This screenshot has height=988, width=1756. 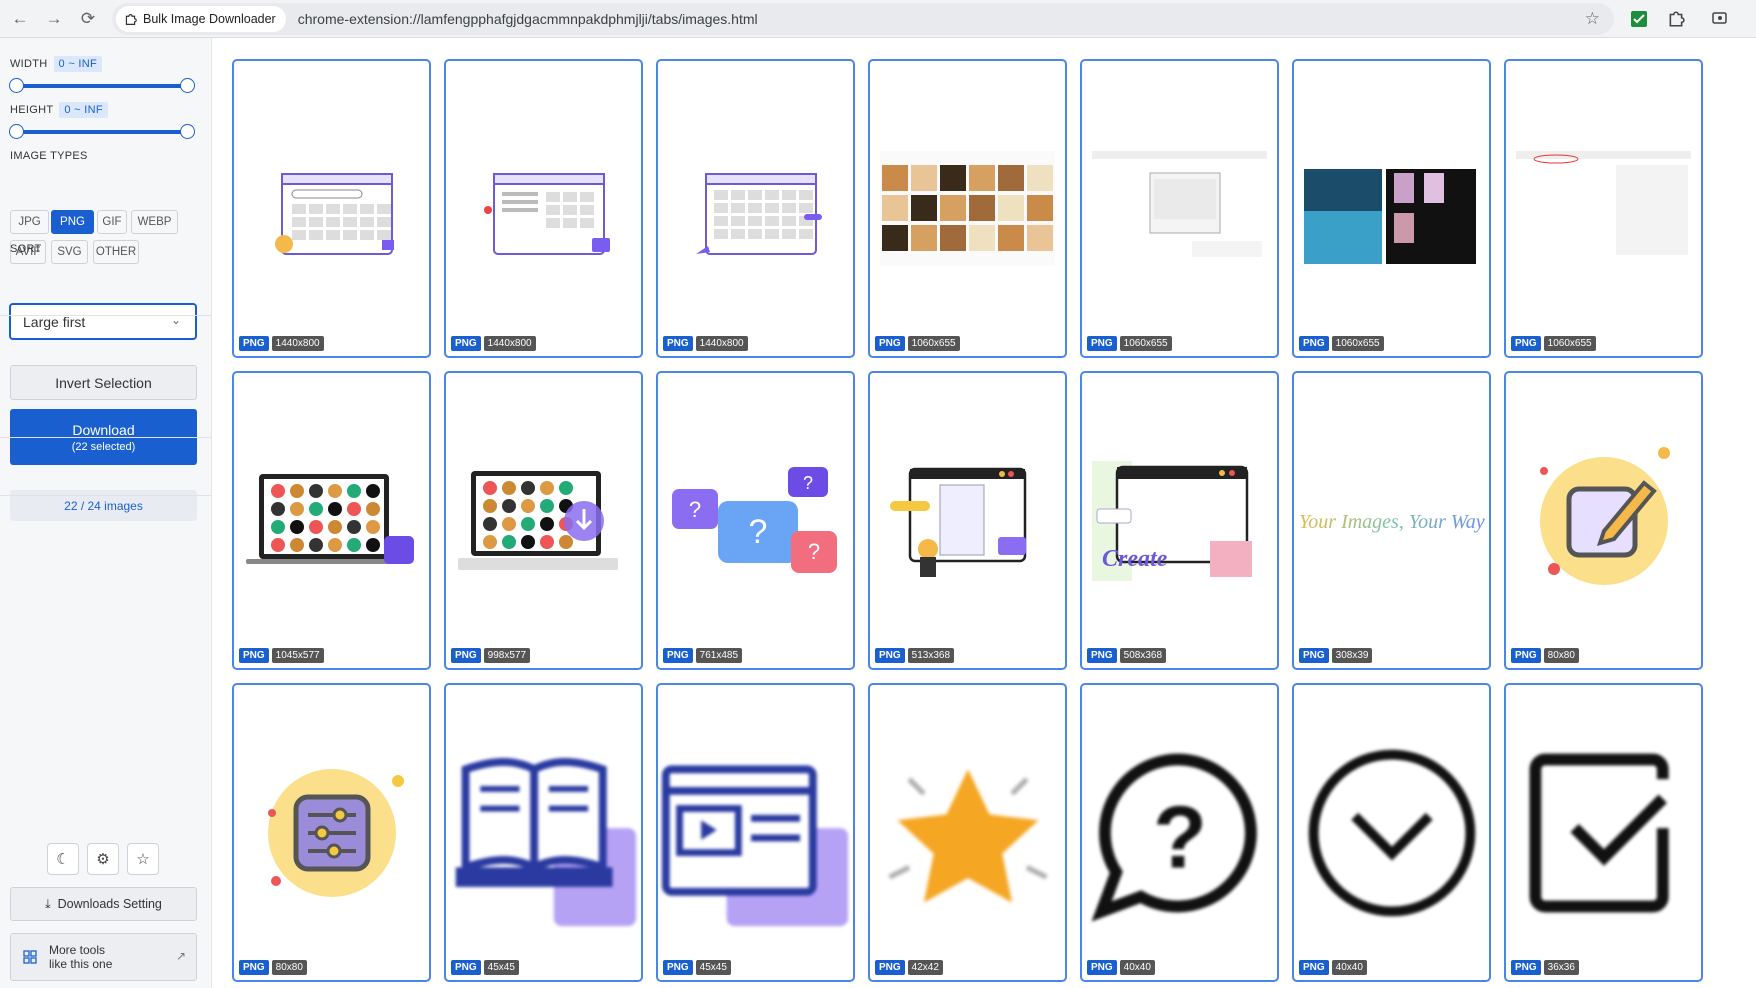 I want to click on external-link-icon: ↗, so click(x=180, y=956).